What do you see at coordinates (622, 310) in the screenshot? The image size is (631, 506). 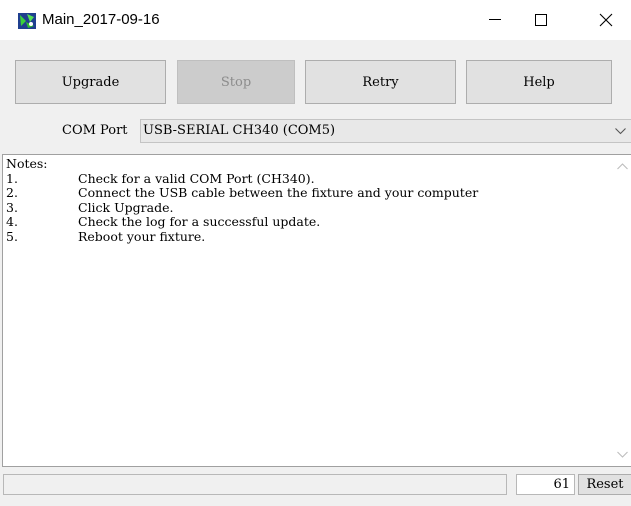 I see `vertical-scrollbar` at bounding box center [622, 310].